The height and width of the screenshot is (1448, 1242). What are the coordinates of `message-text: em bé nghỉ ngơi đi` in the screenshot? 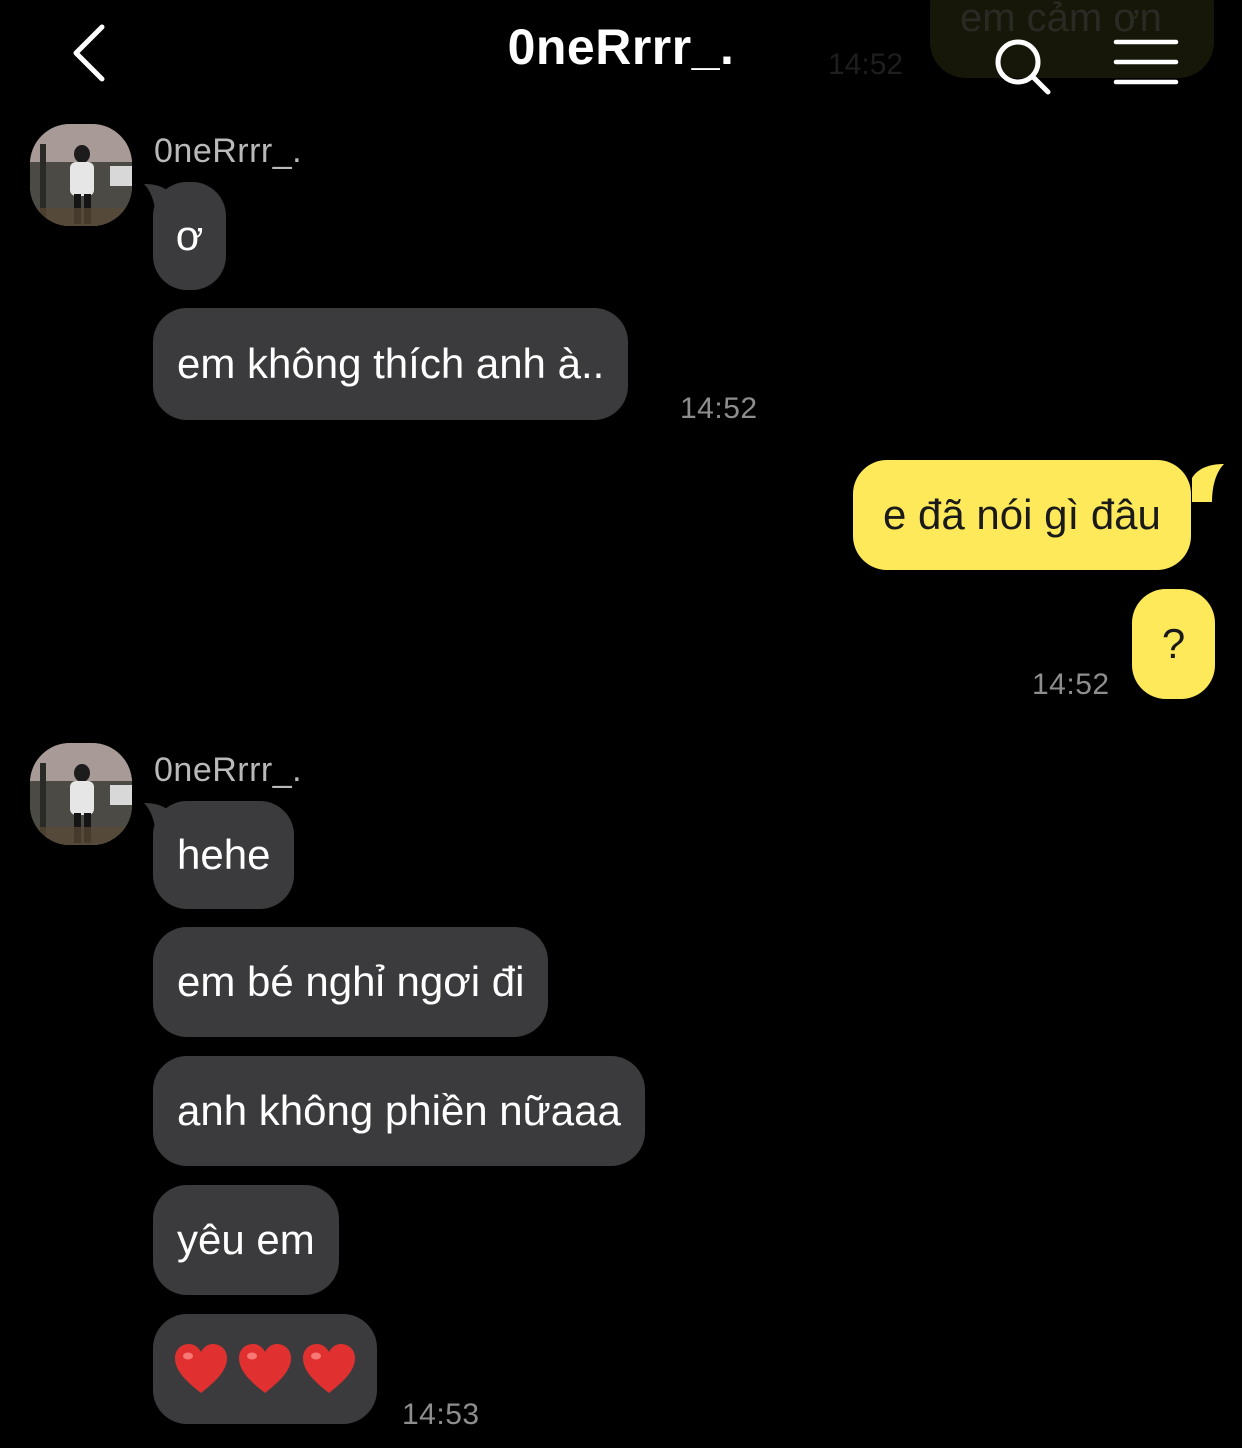 It's located at (351, 981).